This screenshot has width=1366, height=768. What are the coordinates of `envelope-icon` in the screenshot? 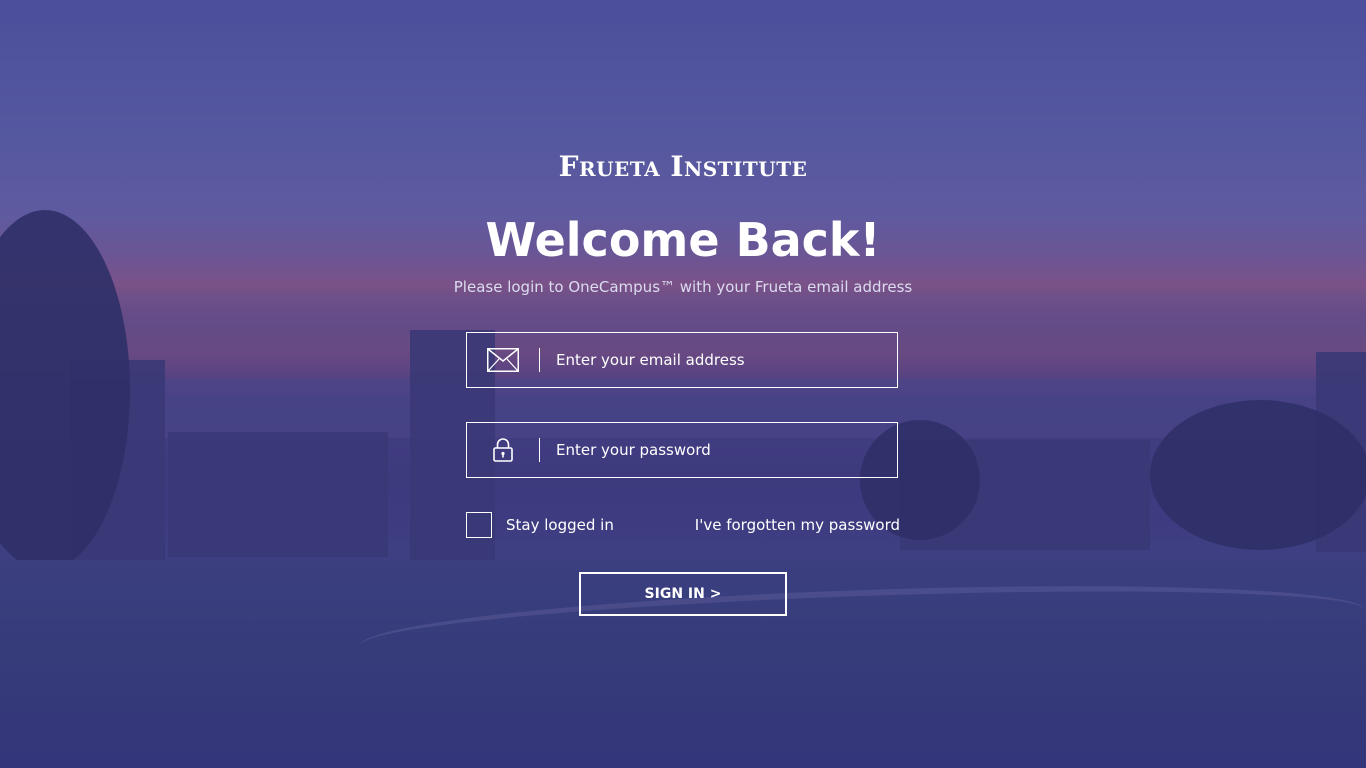 It's located at (503, 360).